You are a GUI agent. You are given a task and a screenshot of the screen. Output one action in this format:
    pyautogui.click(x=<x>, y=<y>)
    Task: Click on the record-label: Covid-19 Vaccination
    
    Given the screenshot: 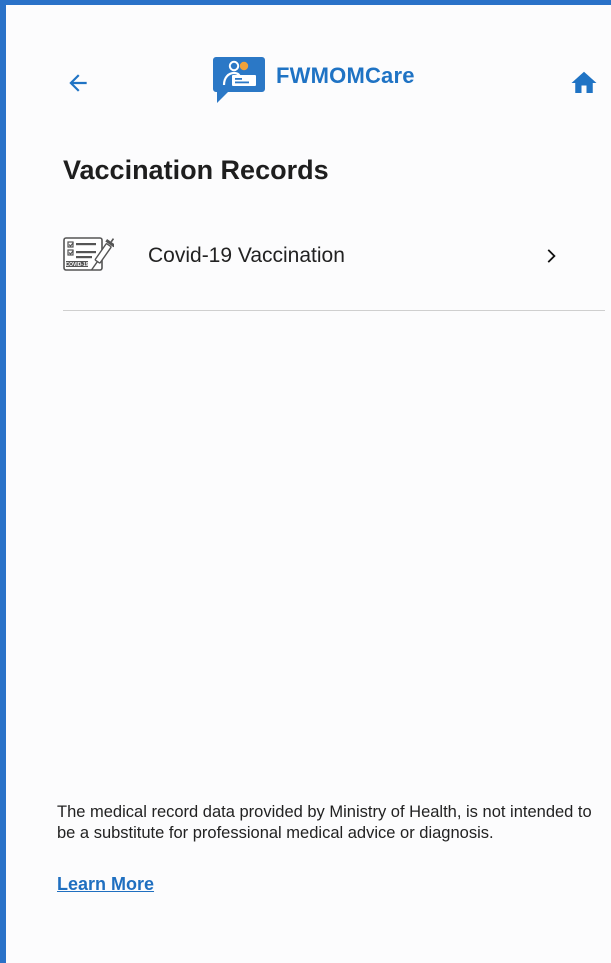 What is the action you would take?
    pyautogui.click(x=246, y=255)
    